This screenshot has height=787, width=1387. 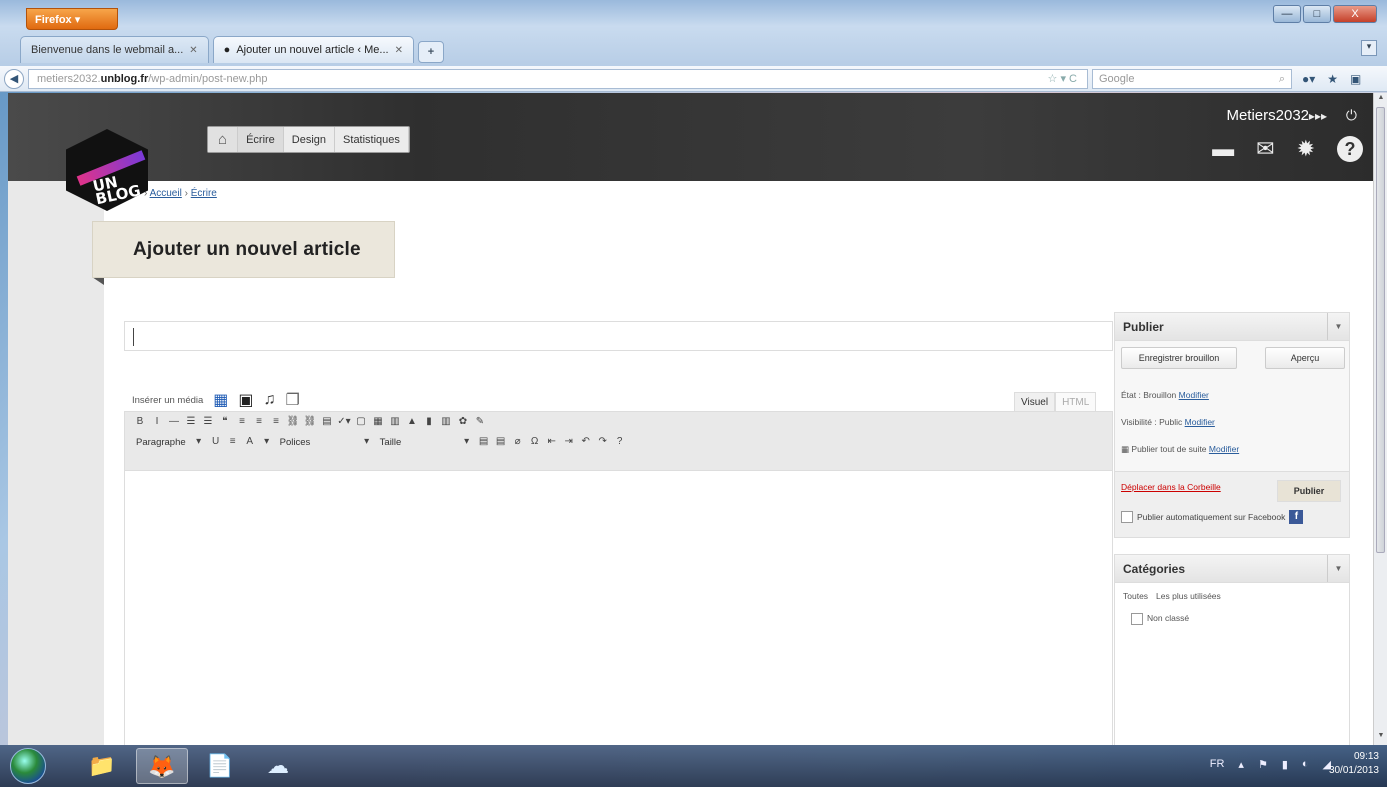 I want to click on firefox-taskbar-icon: 🦊, so click(x=162, y=766).